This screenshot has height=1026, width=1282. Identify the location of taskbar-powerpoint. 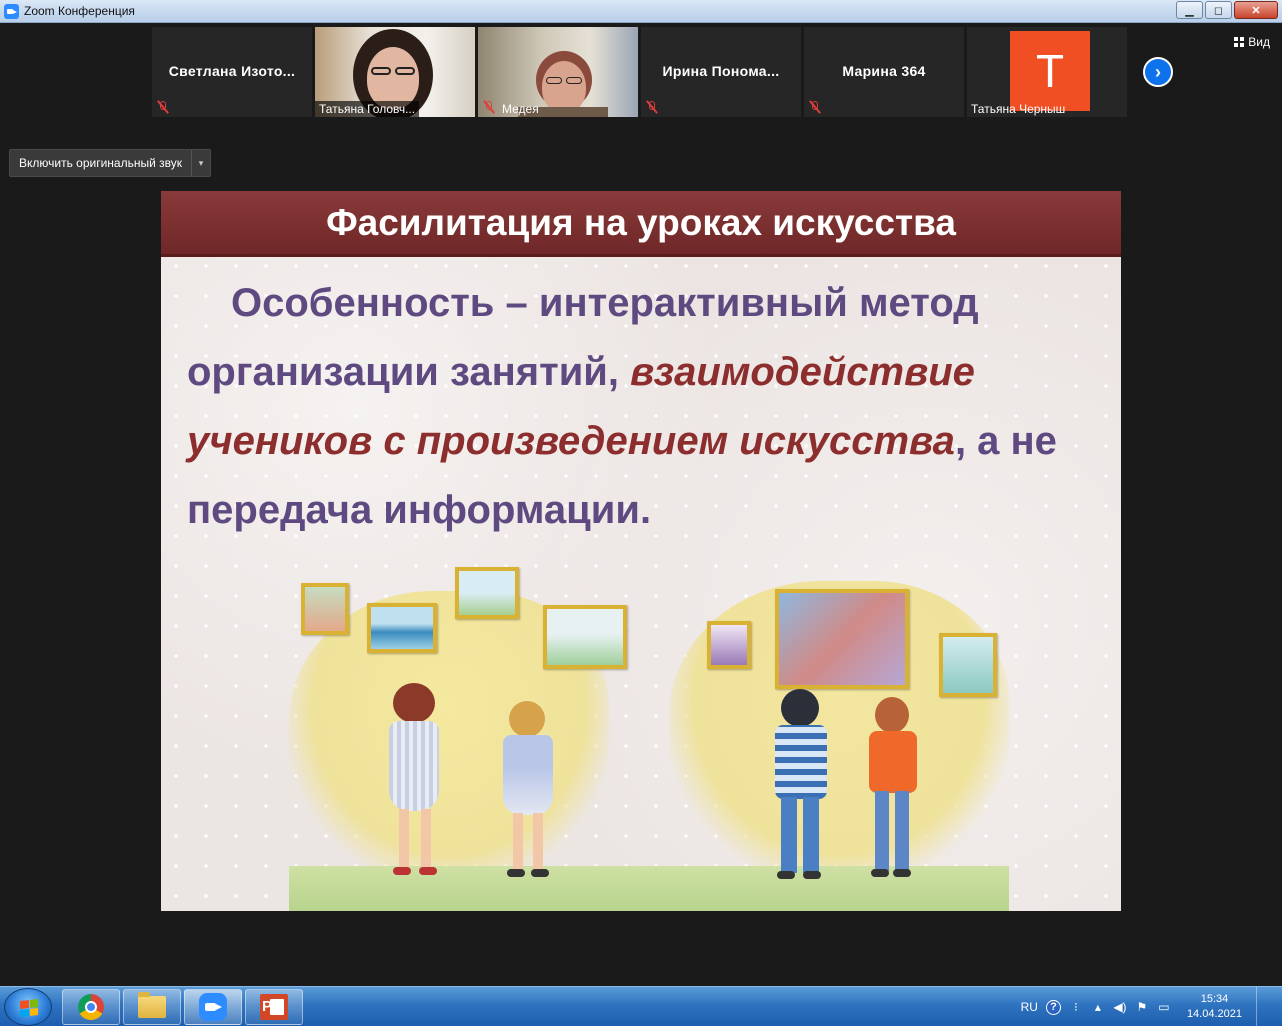
(274, 1007).